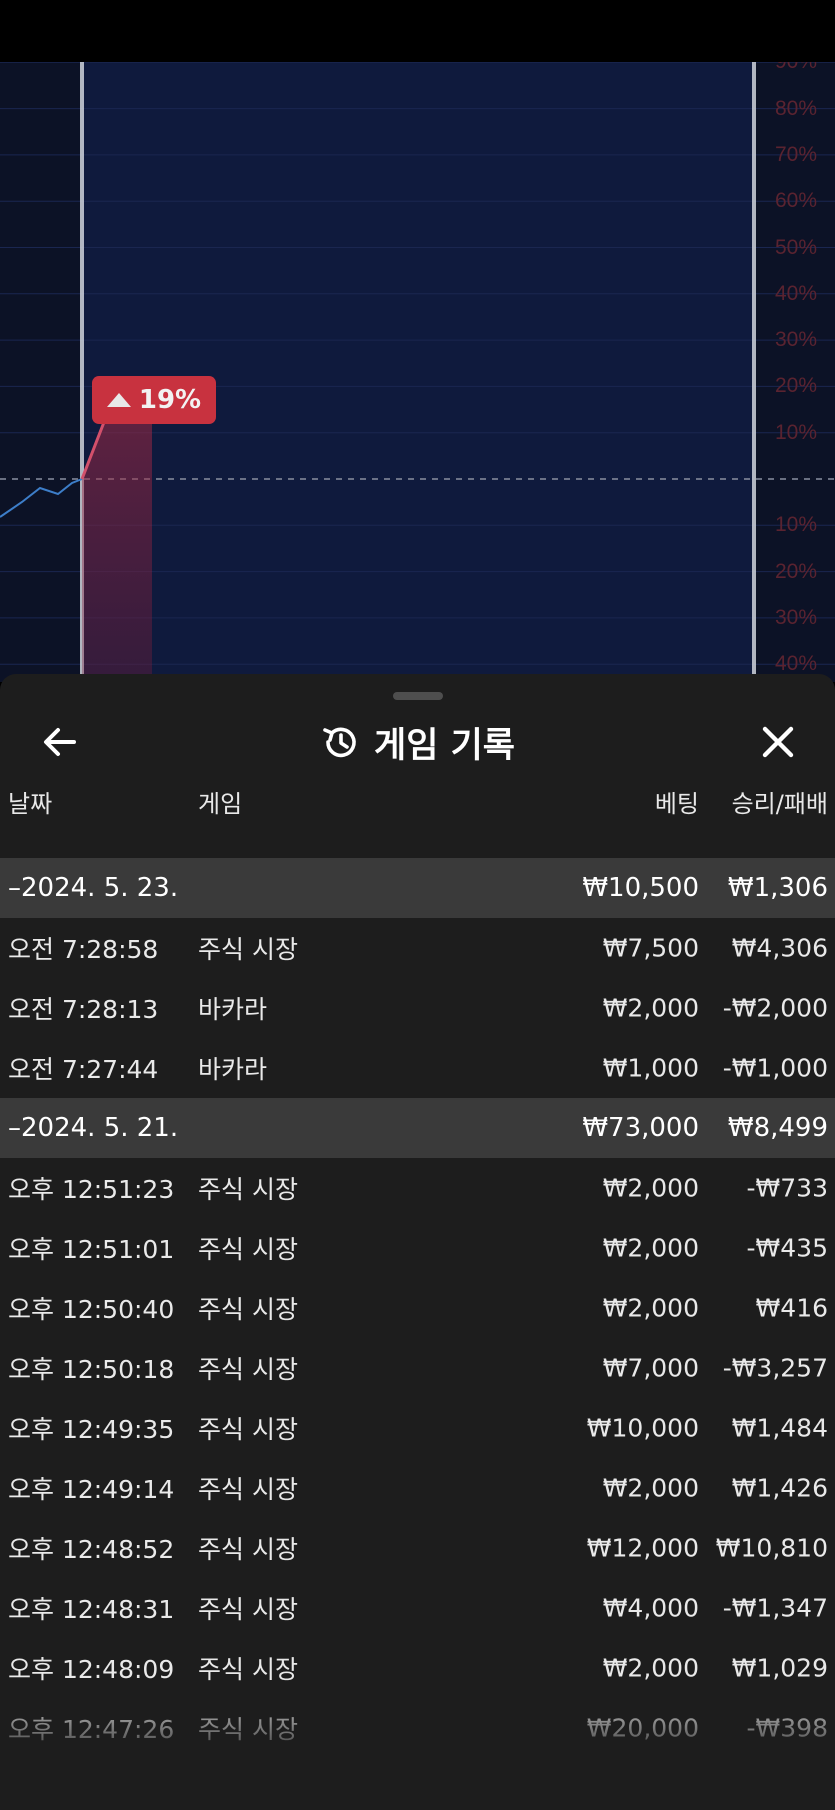  What do you see at coordinates (417, 1128) in the screenshot?
I see `date-group-row: –2024. 5. 21. ₩73,000 ₩8,499` at bounding box center [417, 1128].